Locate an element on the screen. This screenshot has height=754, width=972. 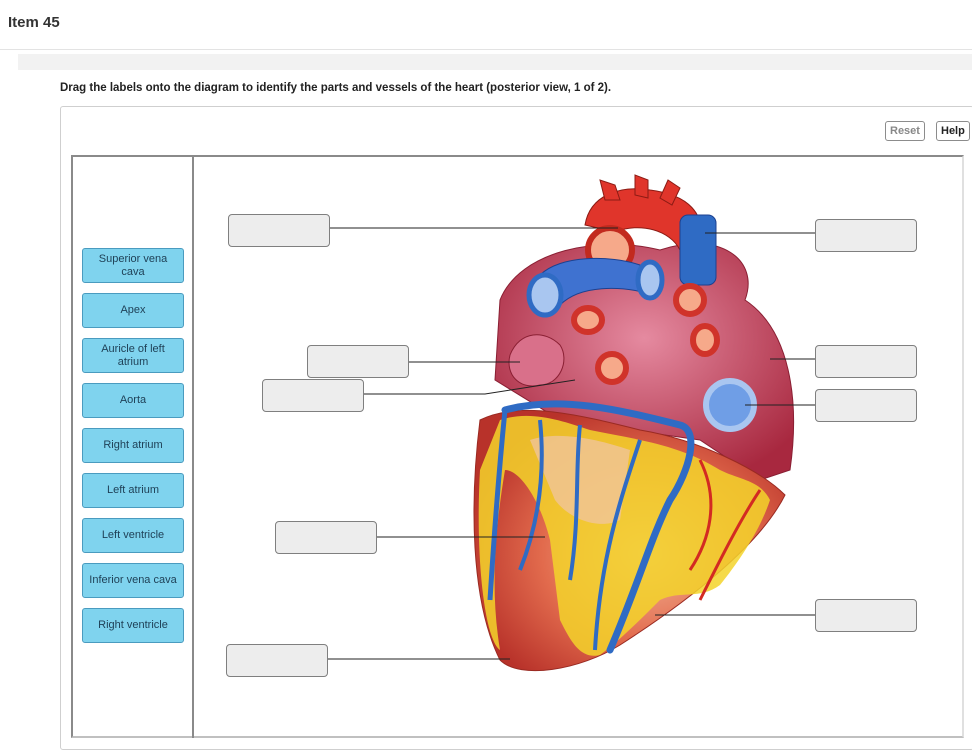
svc-shape is located at coordinates (698, 250).